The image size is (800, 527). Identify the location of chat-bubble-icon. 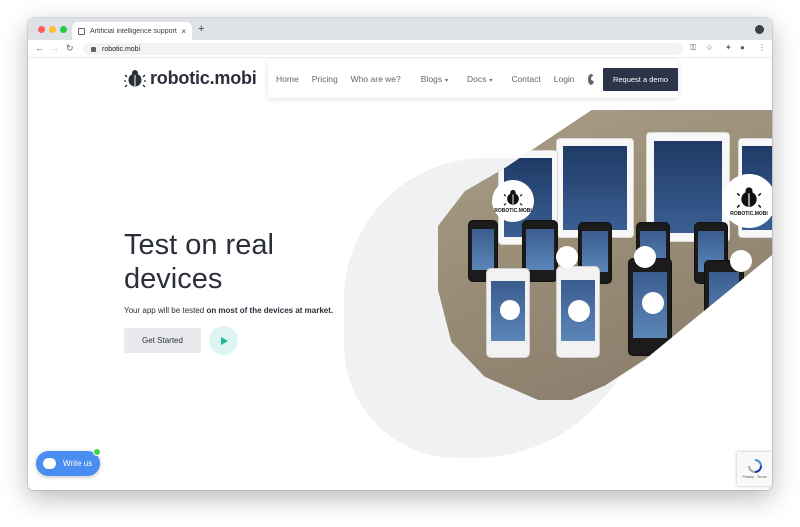
(49, 463).